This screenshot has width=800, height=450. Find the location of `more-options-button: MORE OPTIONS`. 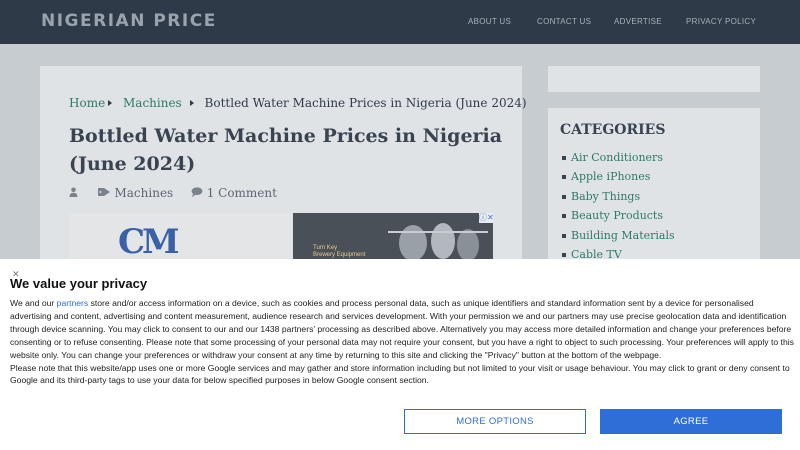

more-options-button: MORE OPTIONS is located at coordinates (495, 421).